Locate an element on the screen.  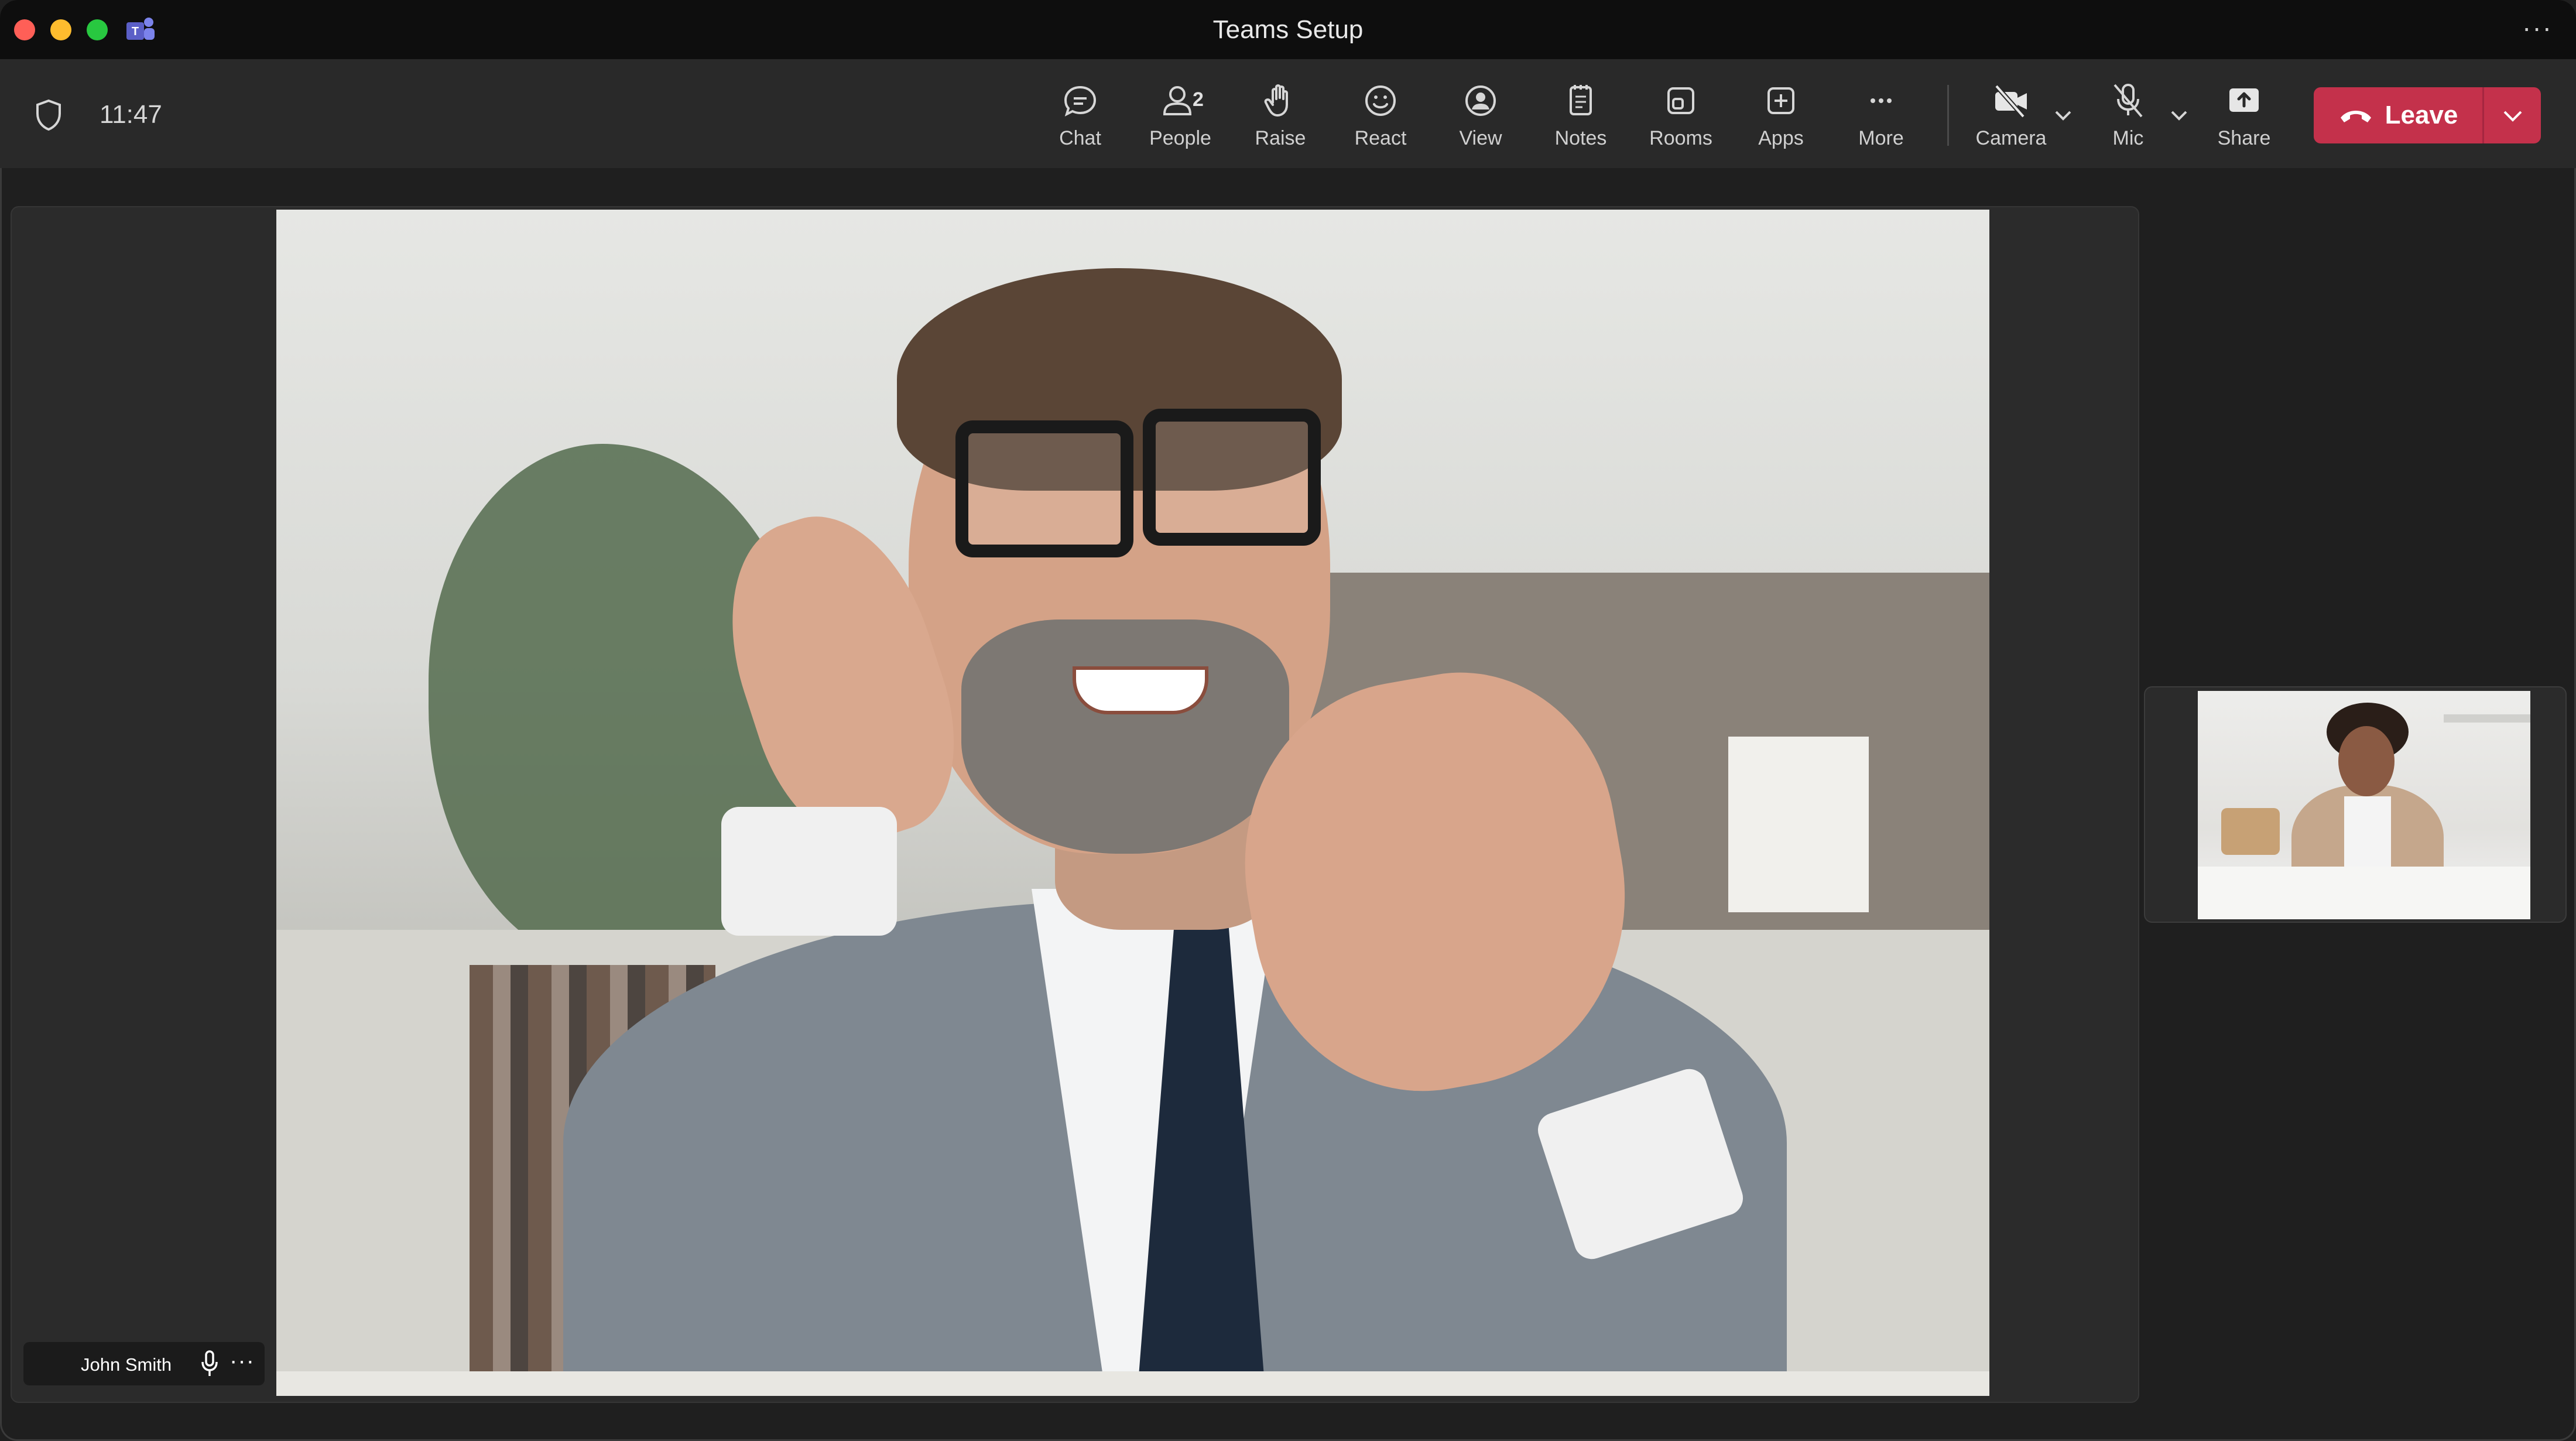
apps-button: Apps is located at coordinates (1781, 115).